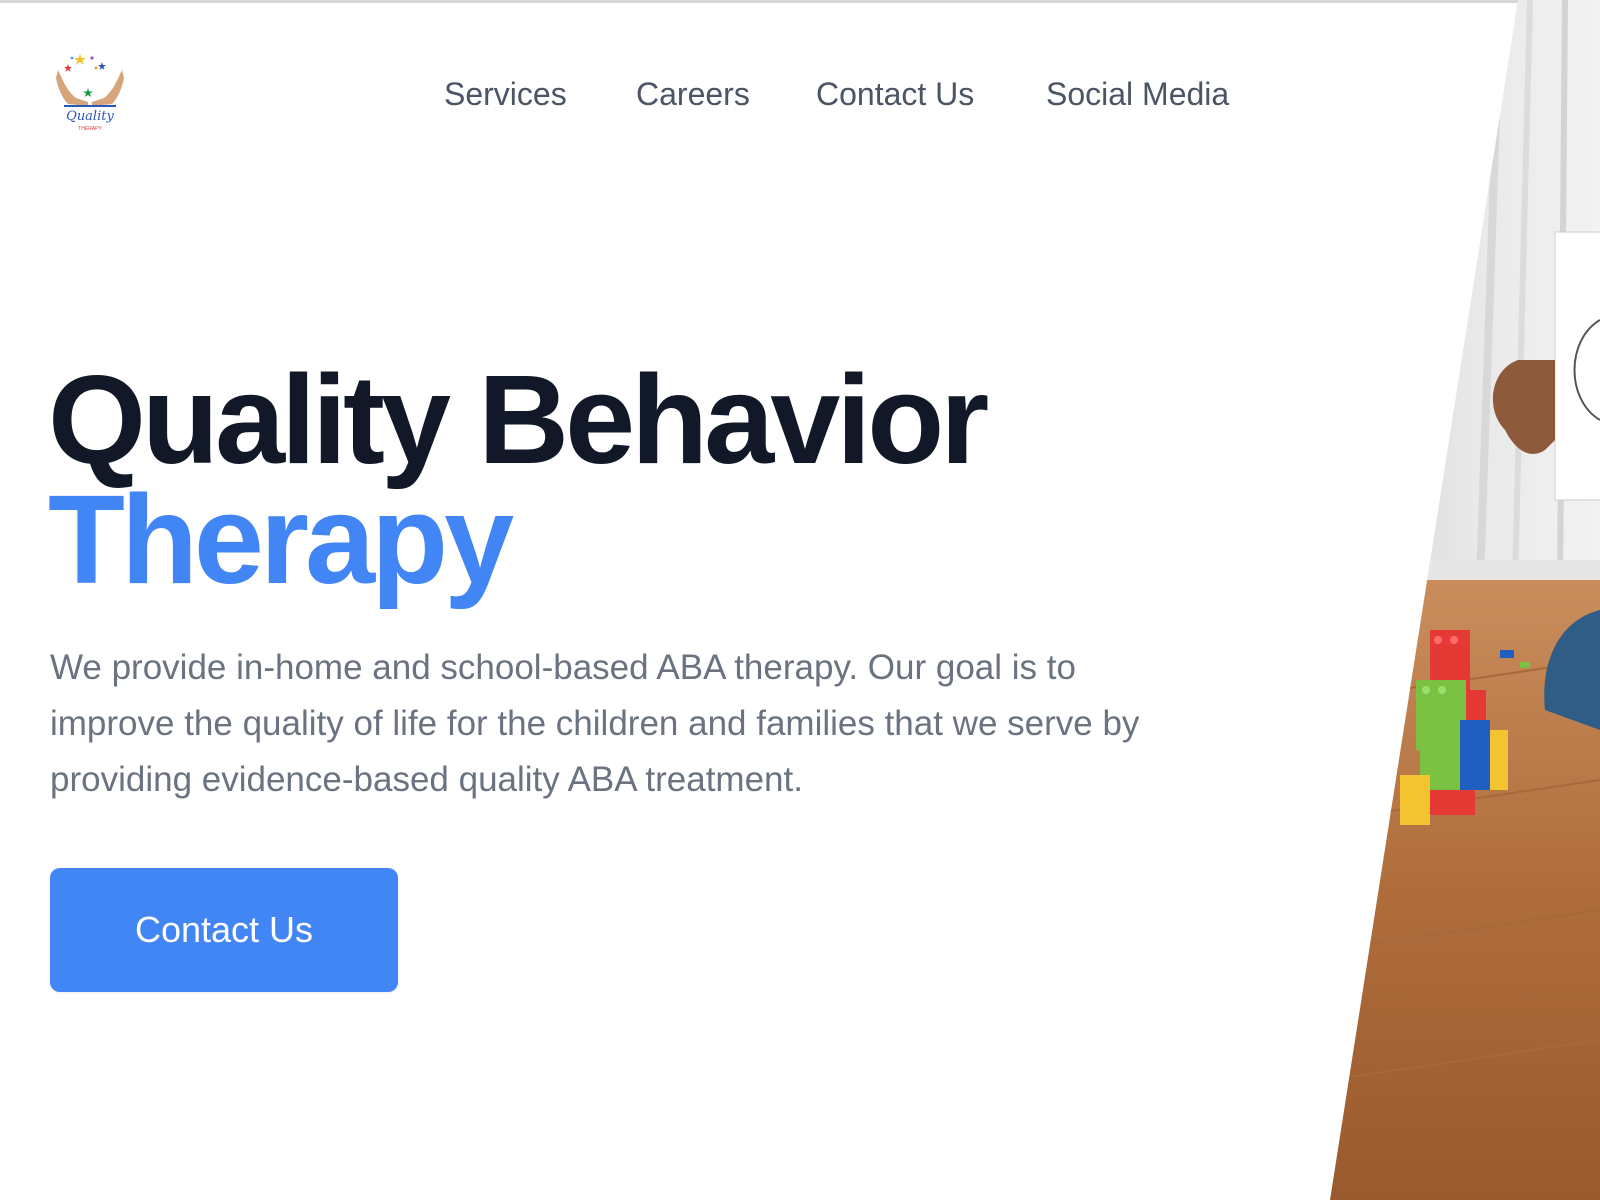  Describe the element at coordinates (90, 129) in the screenshot. I see `svg-text: THERAPY` at that location.